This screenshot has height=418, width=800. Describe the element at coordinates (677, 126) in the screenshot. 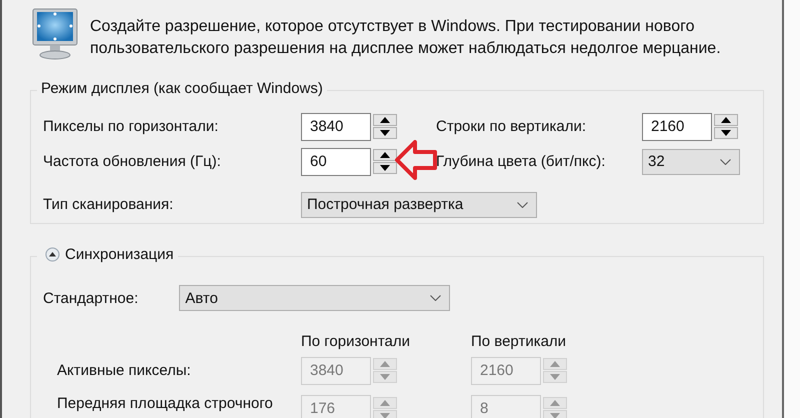

I see `number-field: 2160` at that location.